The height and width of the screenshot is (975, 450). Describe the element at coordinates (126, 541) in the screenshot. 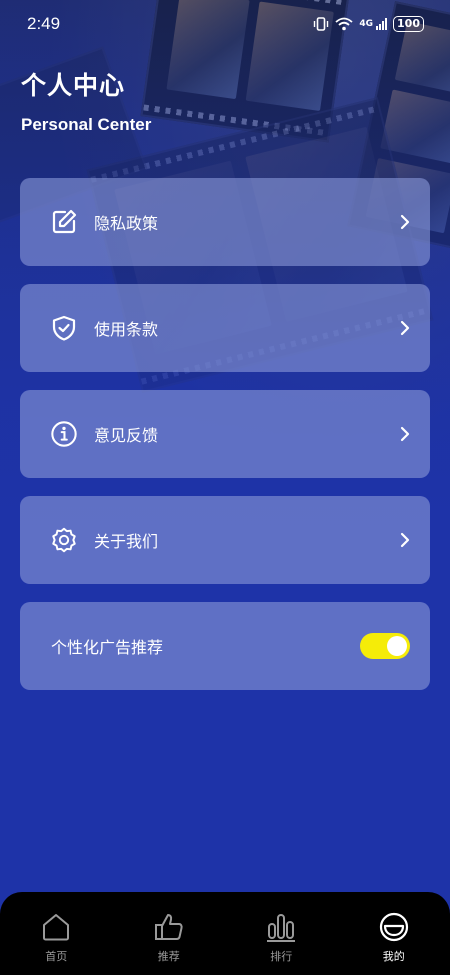

I see `menu-item-label: 关于我们` at that location.